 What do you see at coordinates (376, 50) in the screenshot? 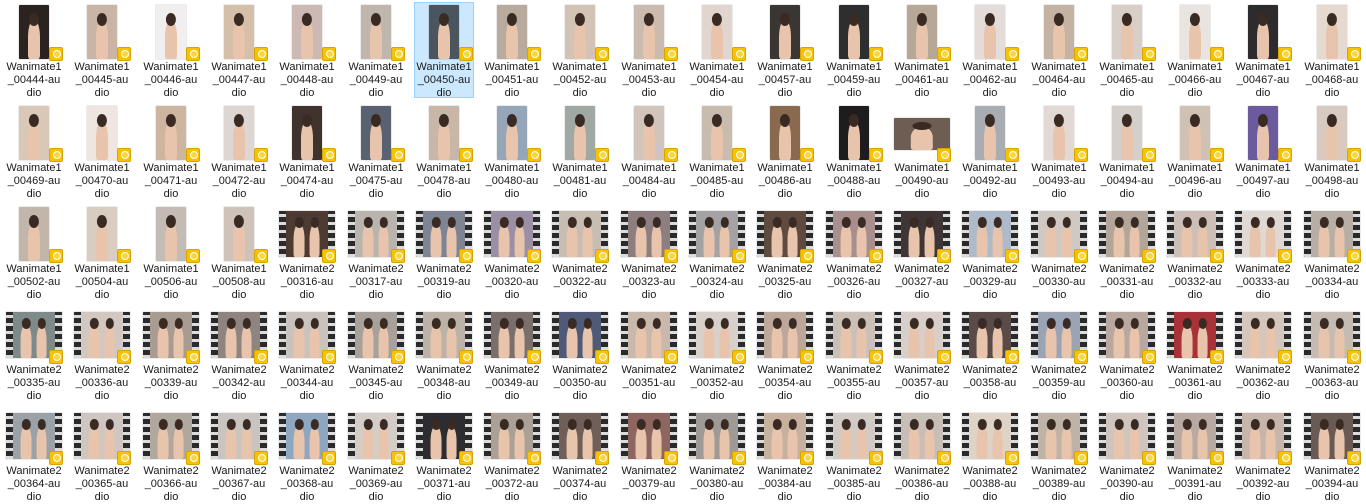
I see `file-item: Wanimate1_00449-audio` at bounding box center [376, 50].